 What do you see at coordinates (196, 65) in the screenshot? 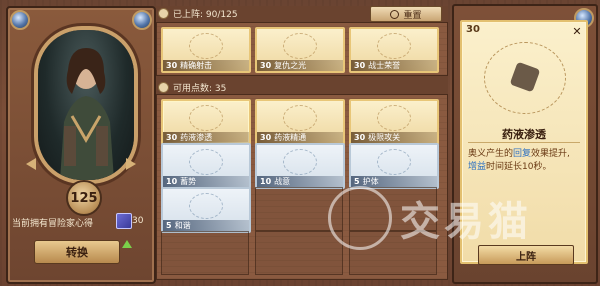
I see `card-name: 精确射击` at bounding box center [196, 65].